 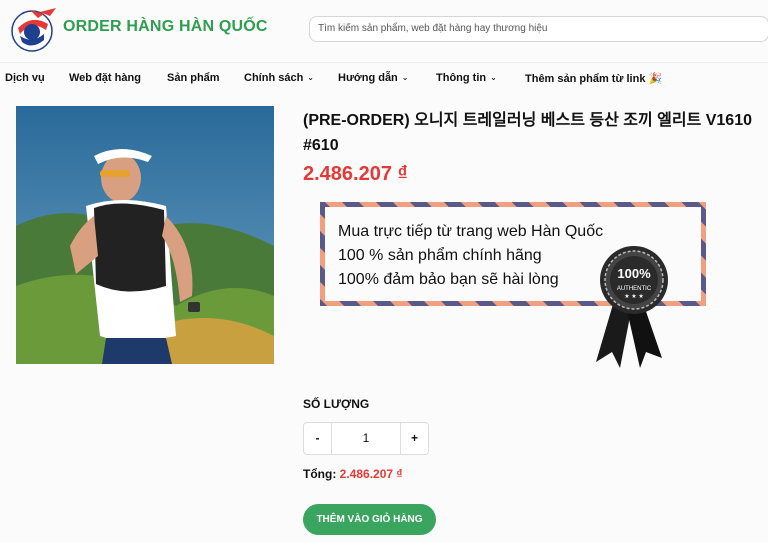 I want to click on total-label: Tổng:, so click(x=320, y=474).